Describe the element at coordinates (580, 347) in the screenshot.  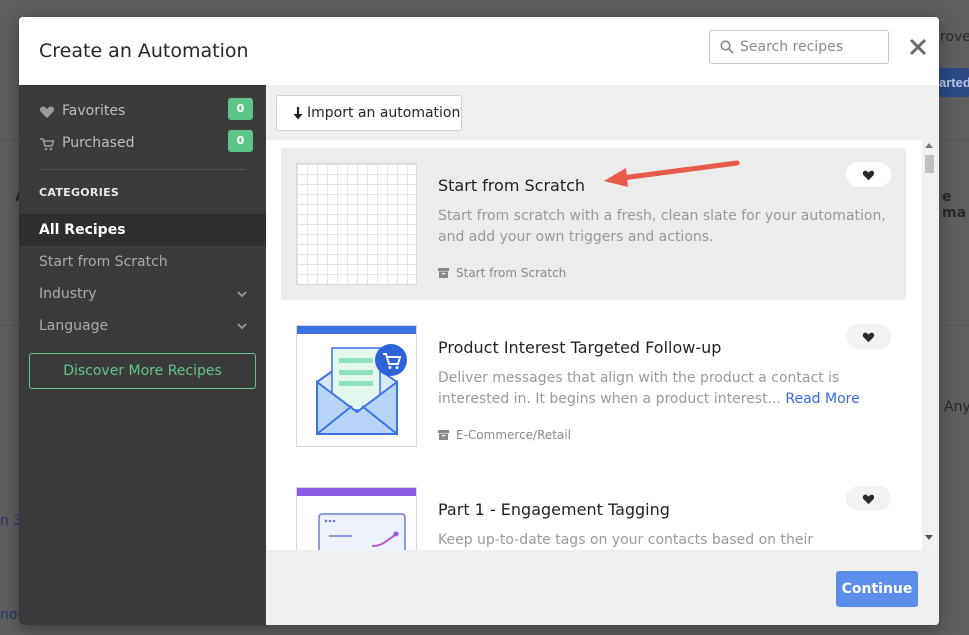
I see `recipe-title: Product Interest Targeted Follow-up` at that location.